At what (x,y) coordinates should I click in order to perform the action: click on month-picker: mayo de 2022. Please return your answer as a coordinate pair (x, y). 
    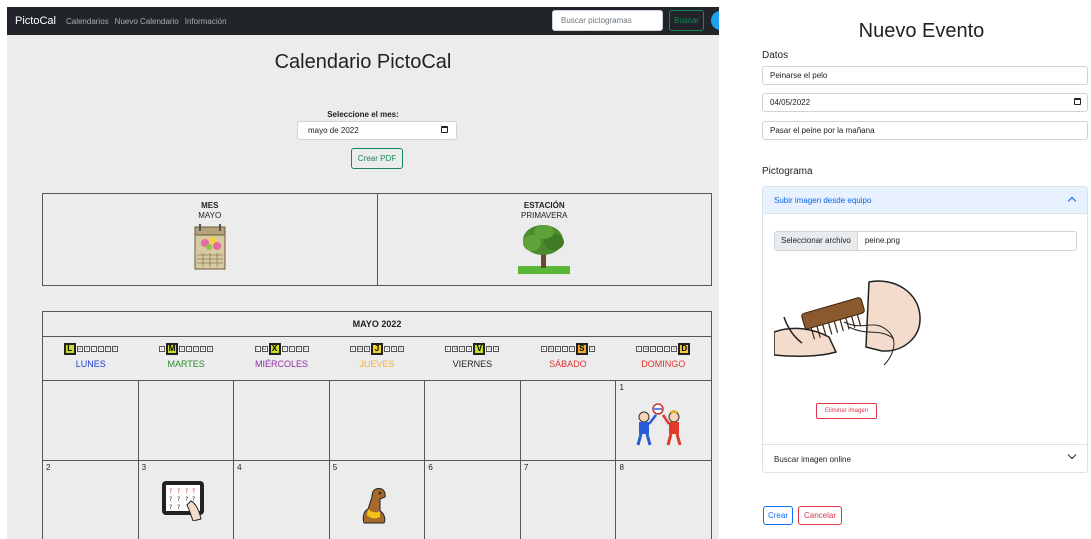
    Looking at the image, I should click on (377, 130).